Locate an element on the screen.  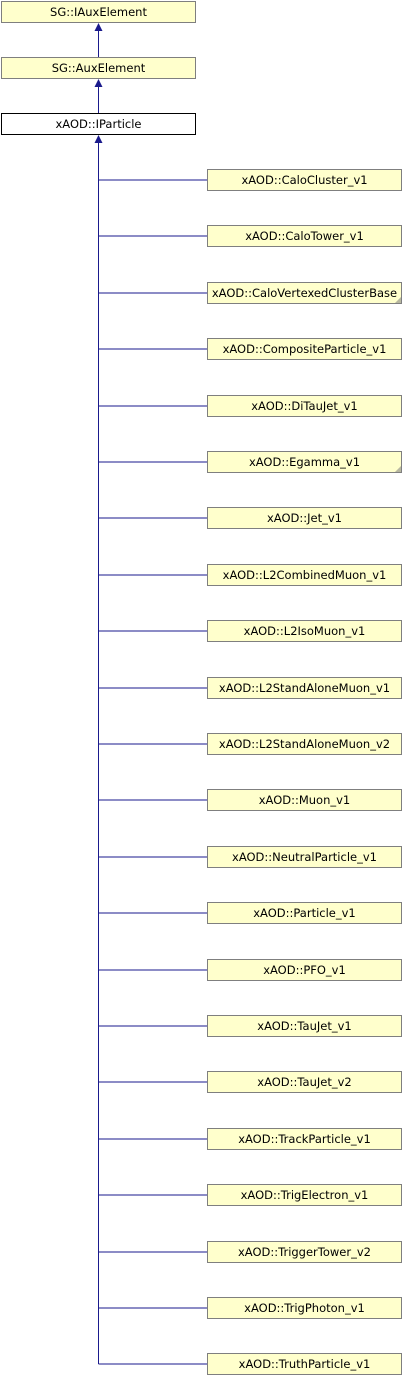
class-node-xaod-muon-v1: xAOD::Muon_v1 is located at coordinates (304, 800).